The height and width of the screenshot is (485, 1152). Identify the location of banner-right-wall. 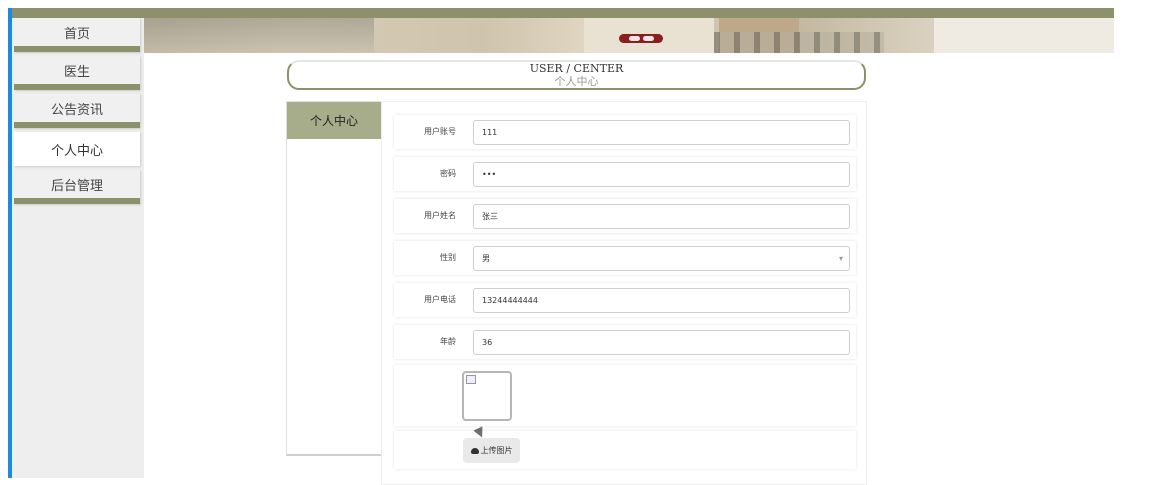
(1024, 35).